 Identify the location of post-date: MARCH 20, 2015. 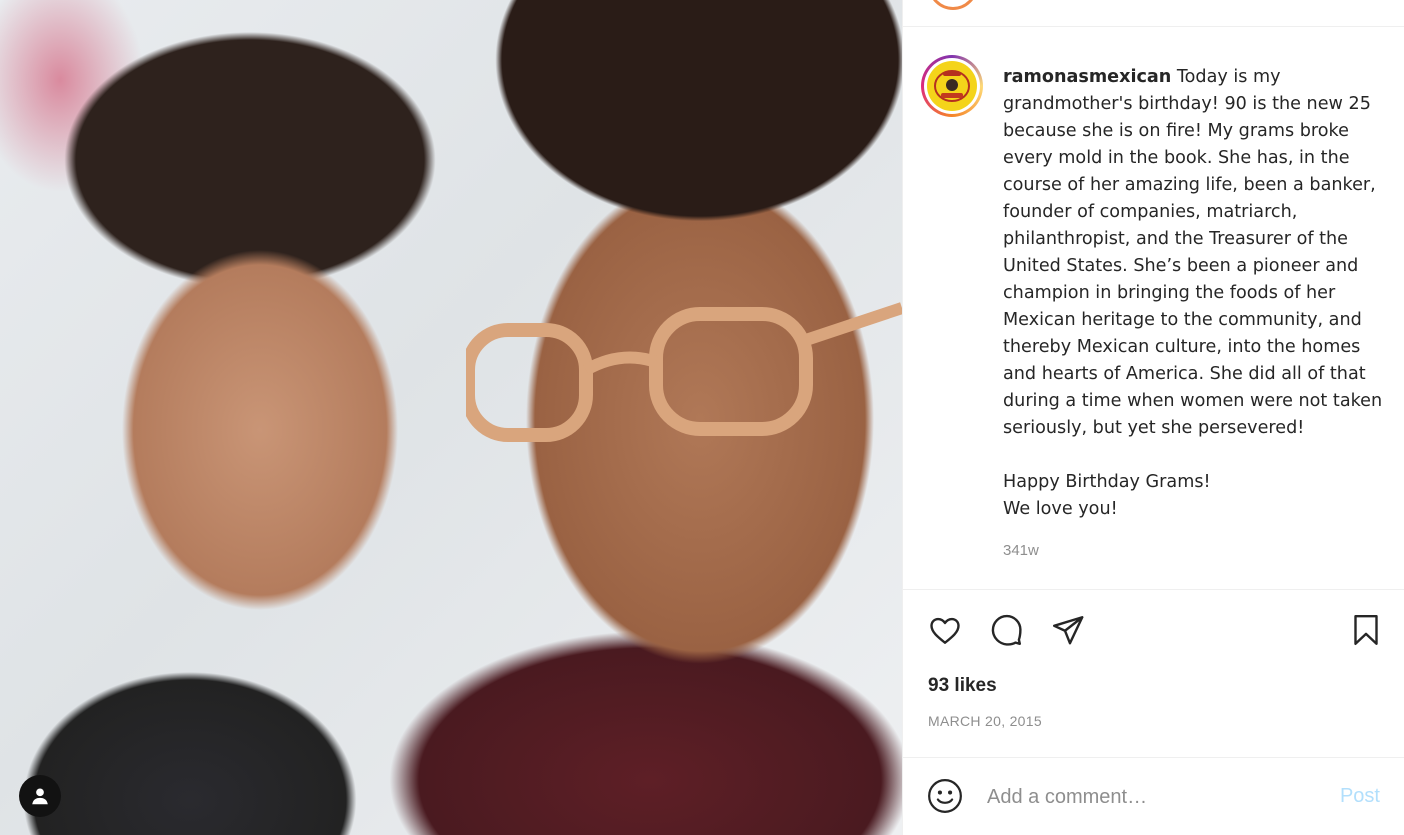
(985, 721).